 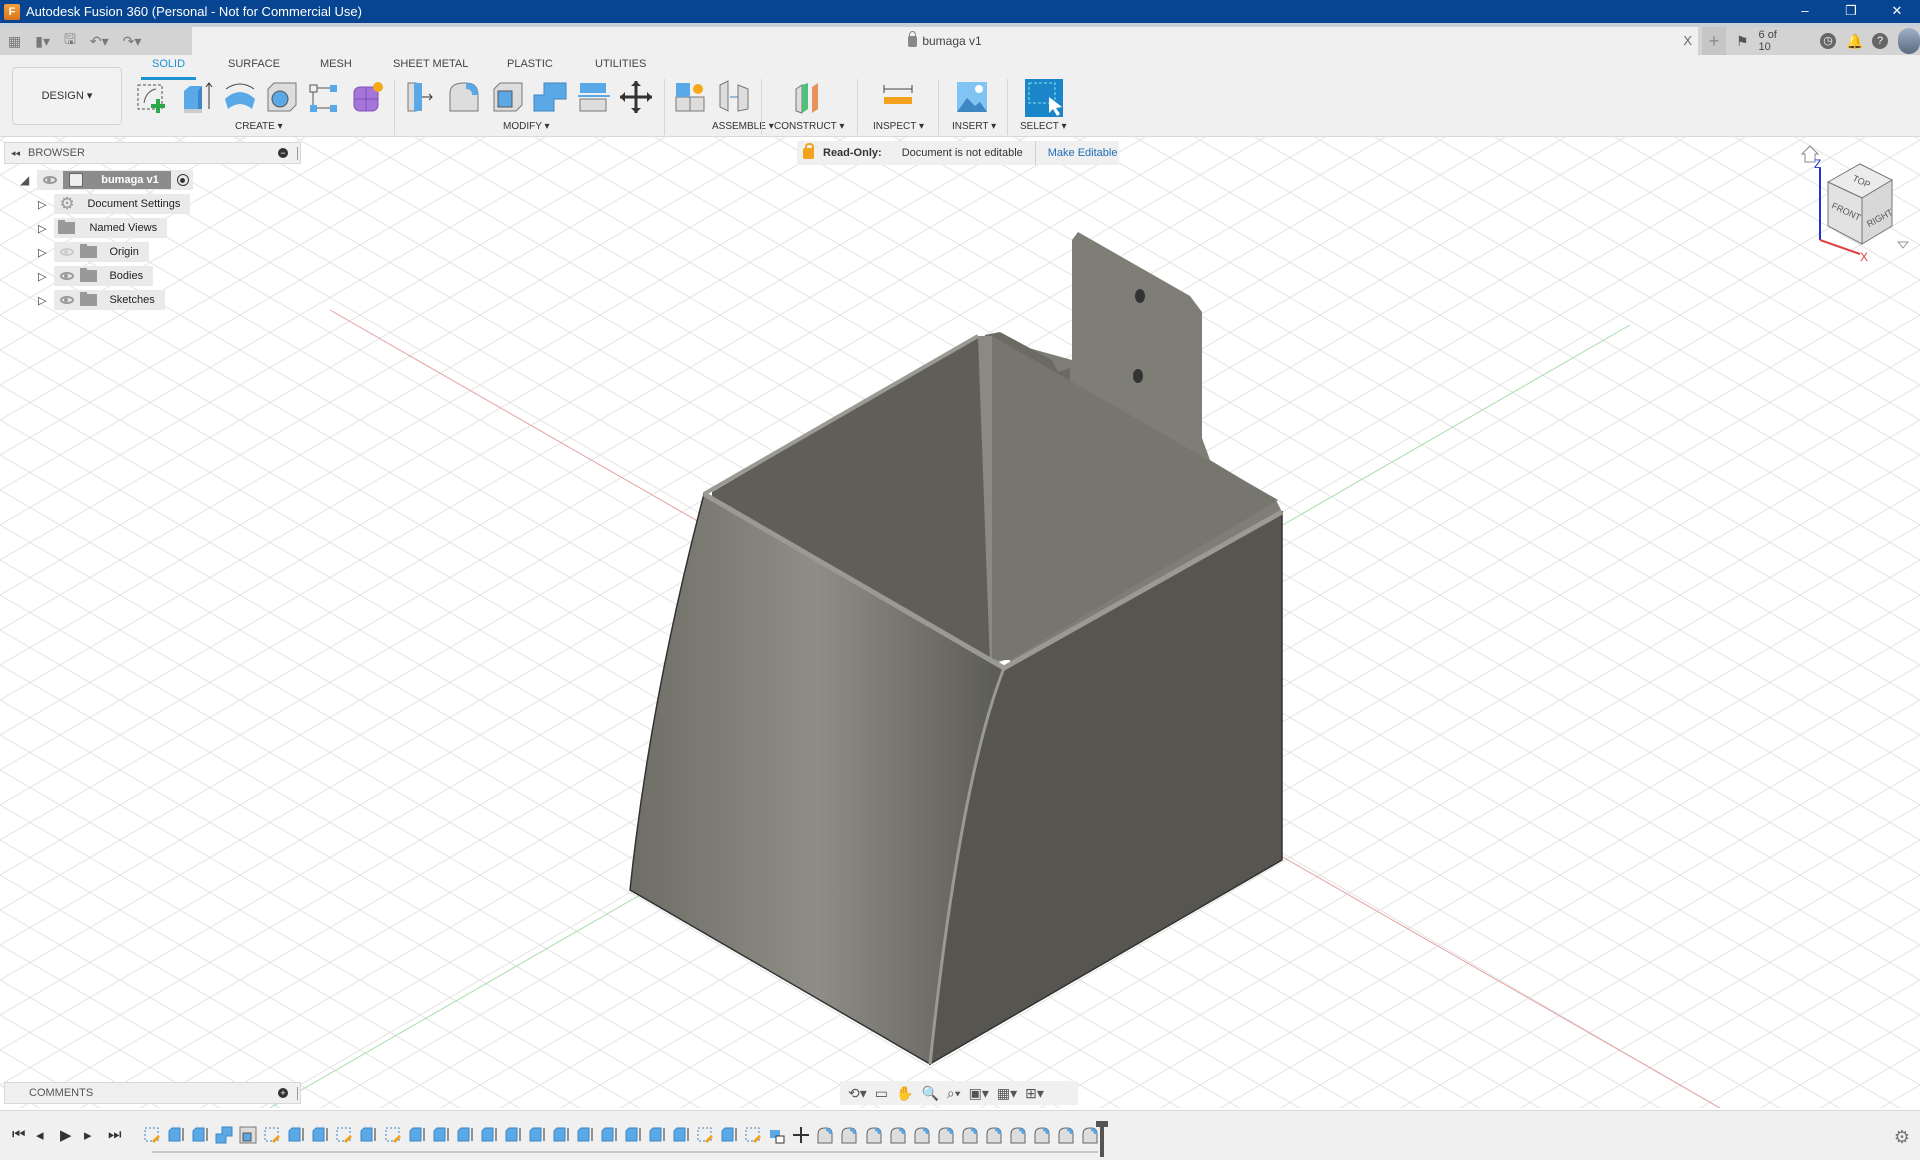 What do you see at coordinates (636, 97) in the screenshot?
I see `move-copy-icon` at bounding box center [636, 97].